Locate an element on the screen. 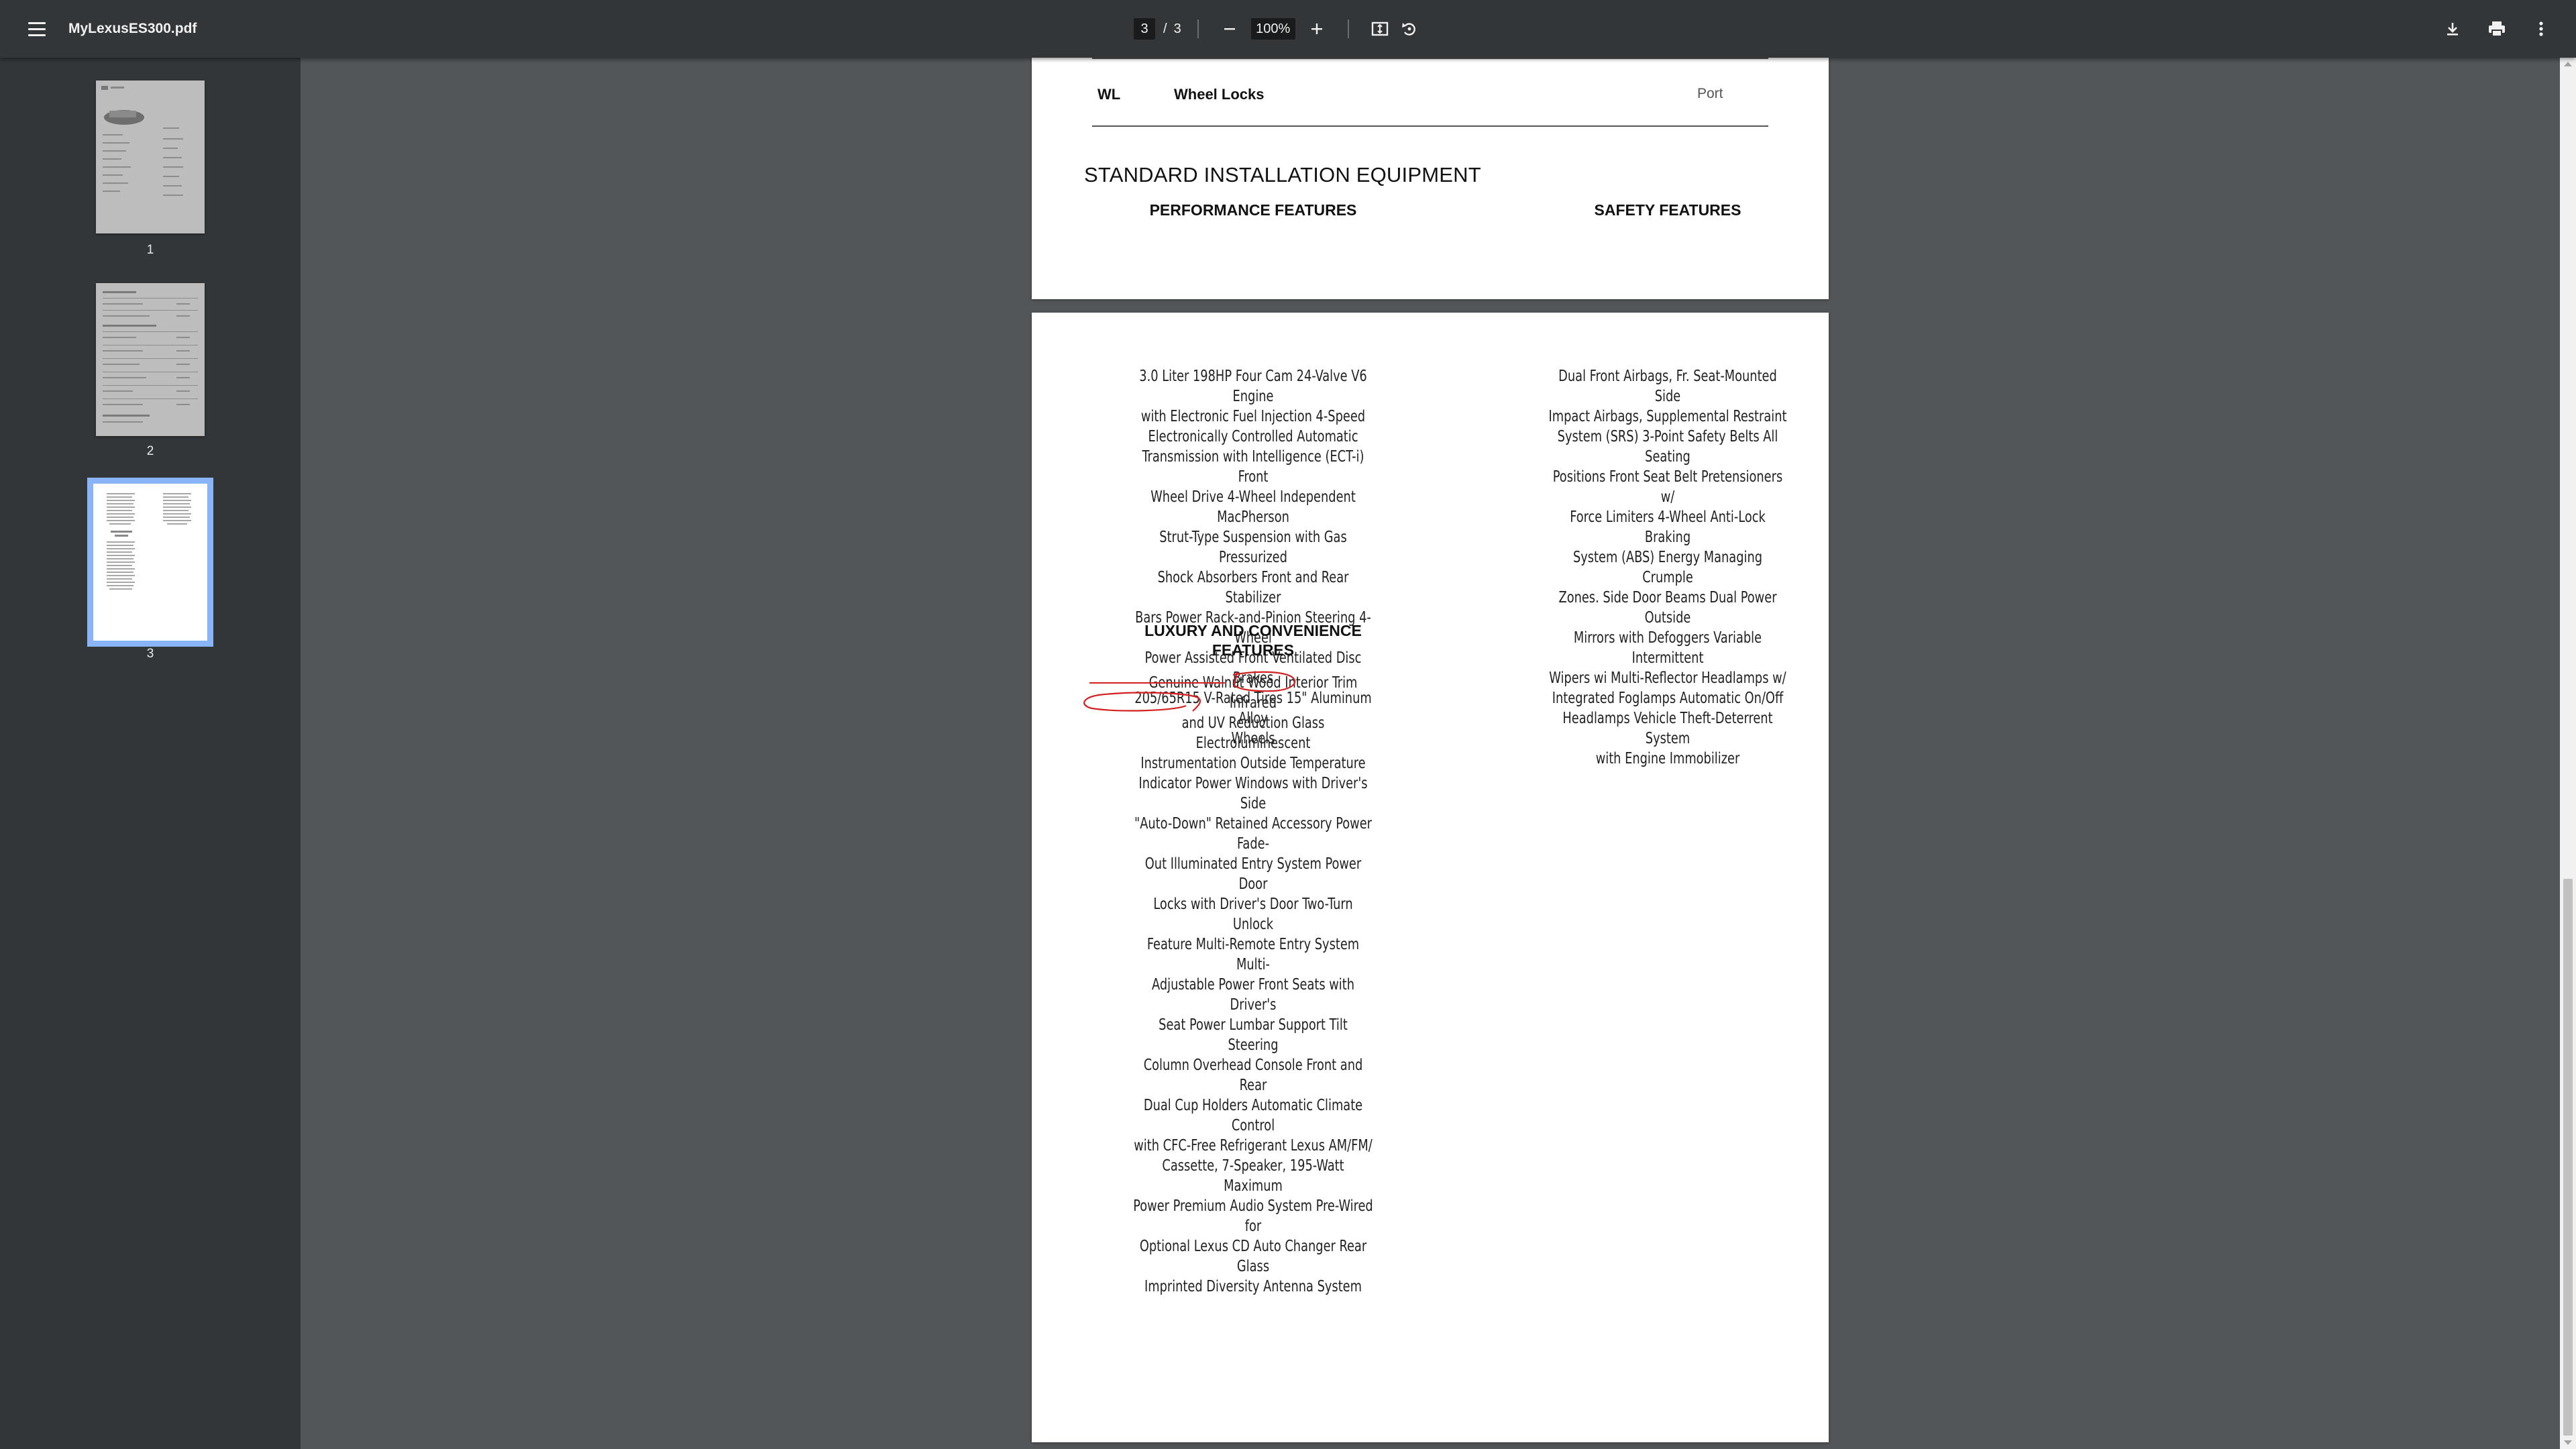  text-line: Column Overhead Console Front and Rear is located at coordinates (1253, 1075).